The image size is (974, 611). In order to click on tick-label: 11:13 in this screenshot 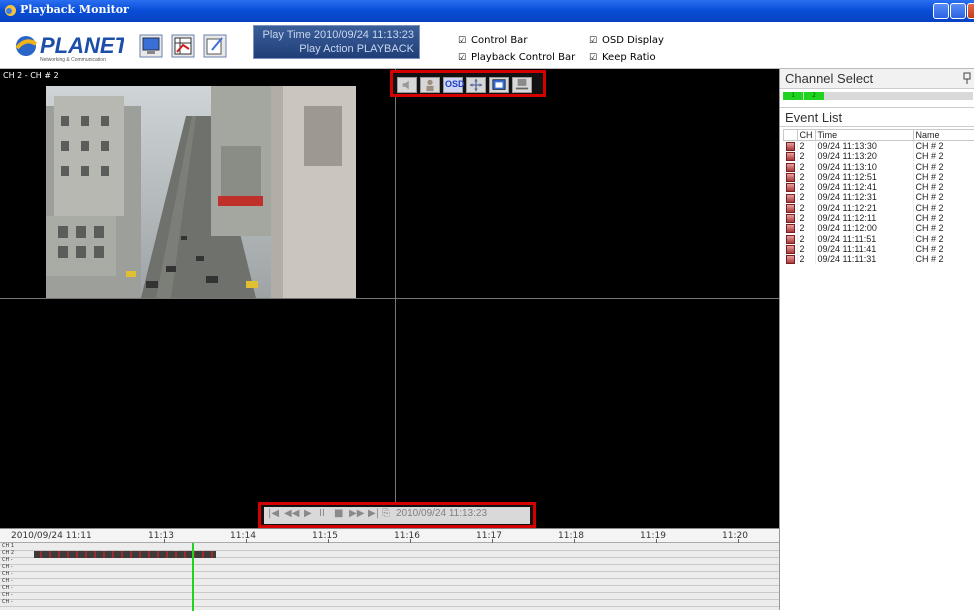, I will do `click(161, 536)`.